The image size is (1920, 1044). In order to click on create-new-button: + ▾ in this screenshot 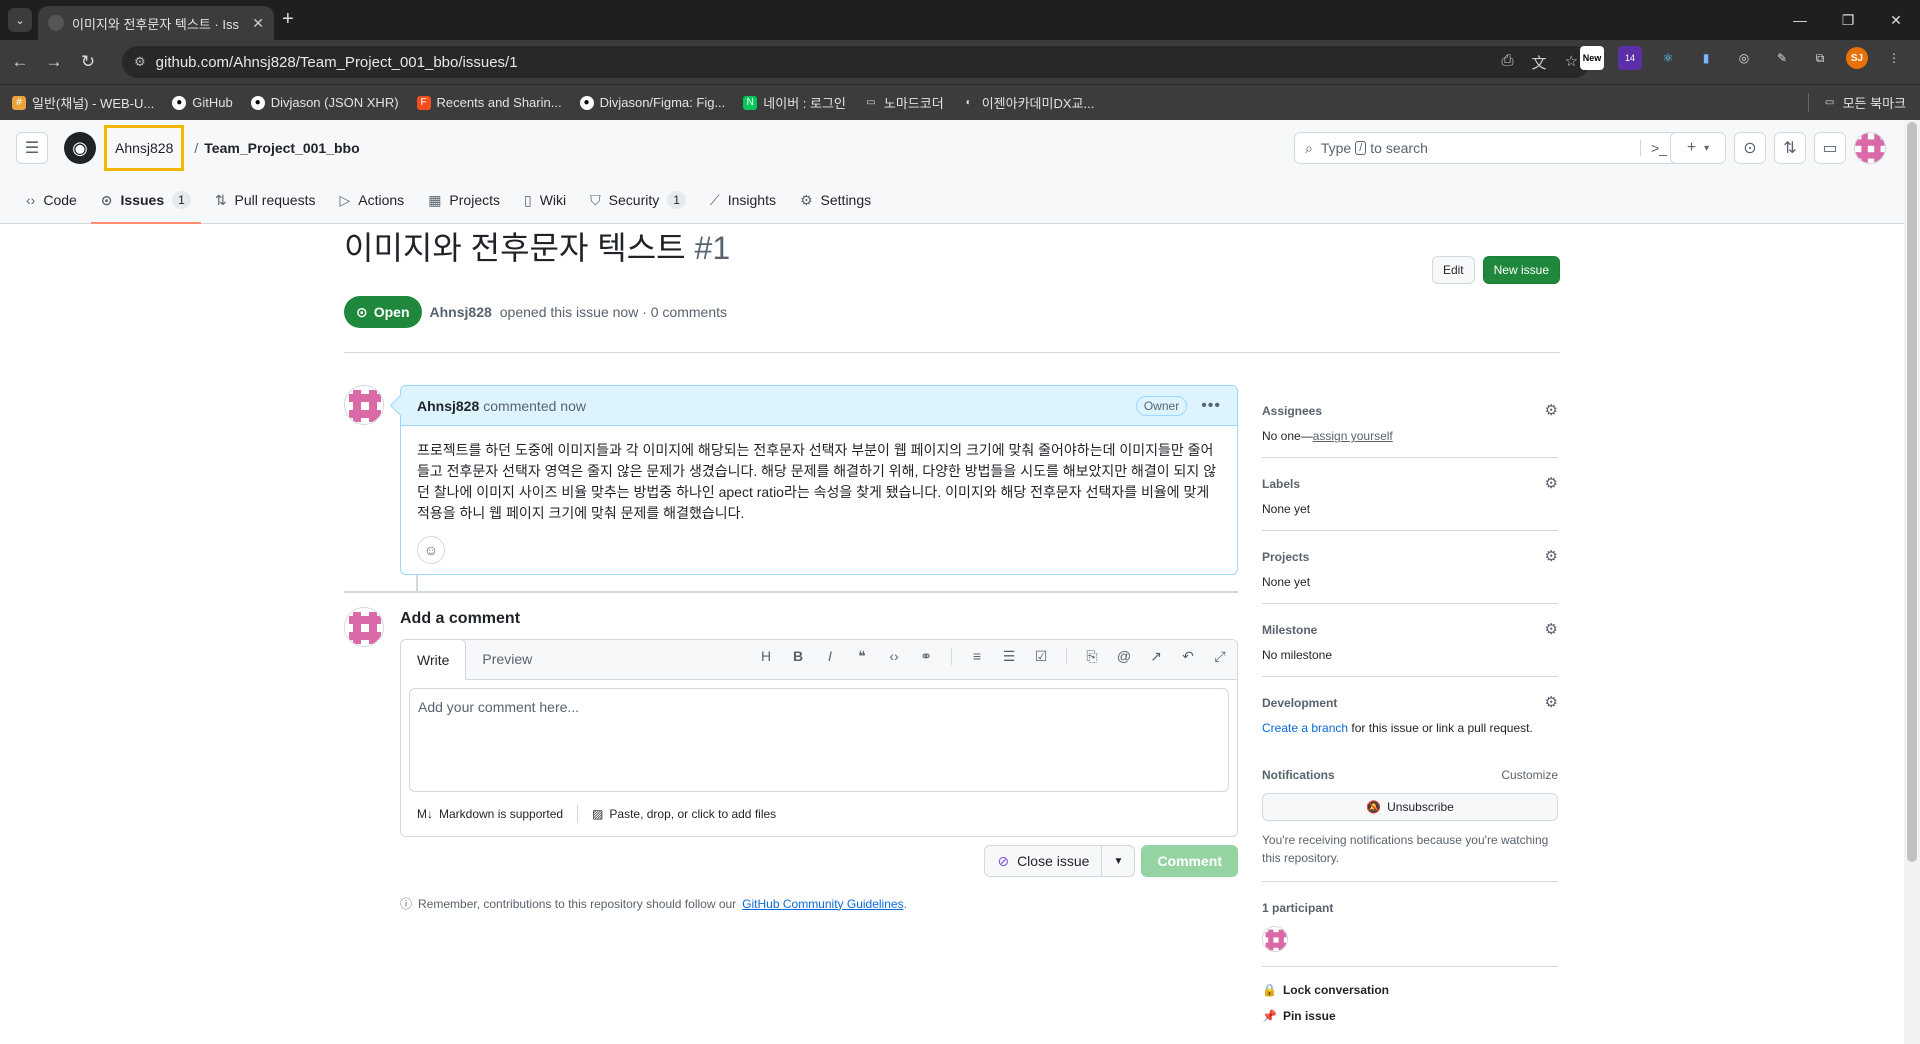, I will do `click(1698, 148)`.